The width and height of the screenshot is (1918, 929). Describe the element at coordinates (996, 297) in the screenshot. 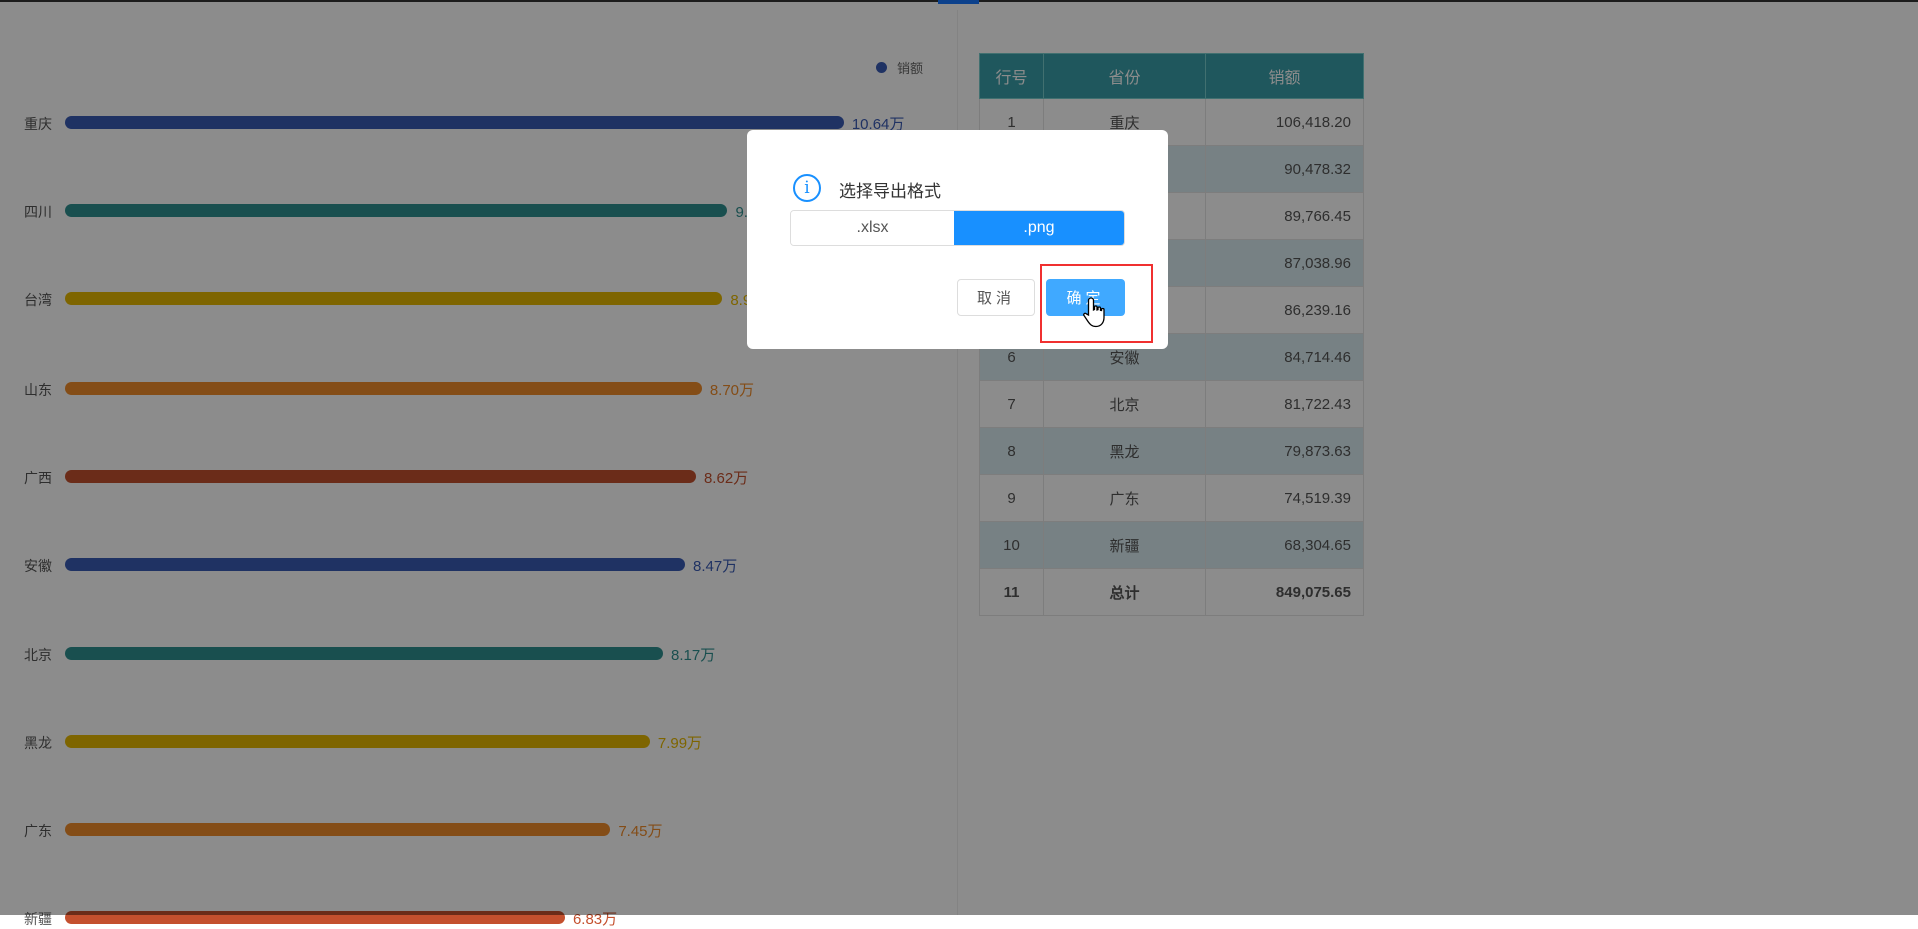

I see `cancel-button: 取消` at that location.